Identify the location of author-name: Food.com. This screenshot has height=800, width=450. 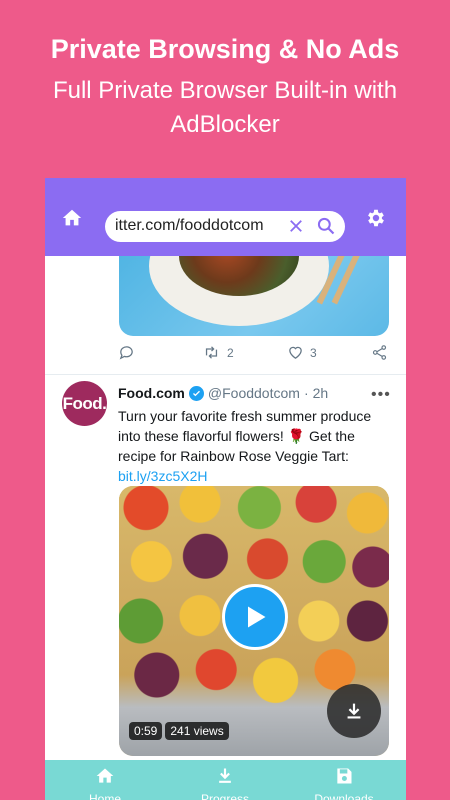
(151, 393).